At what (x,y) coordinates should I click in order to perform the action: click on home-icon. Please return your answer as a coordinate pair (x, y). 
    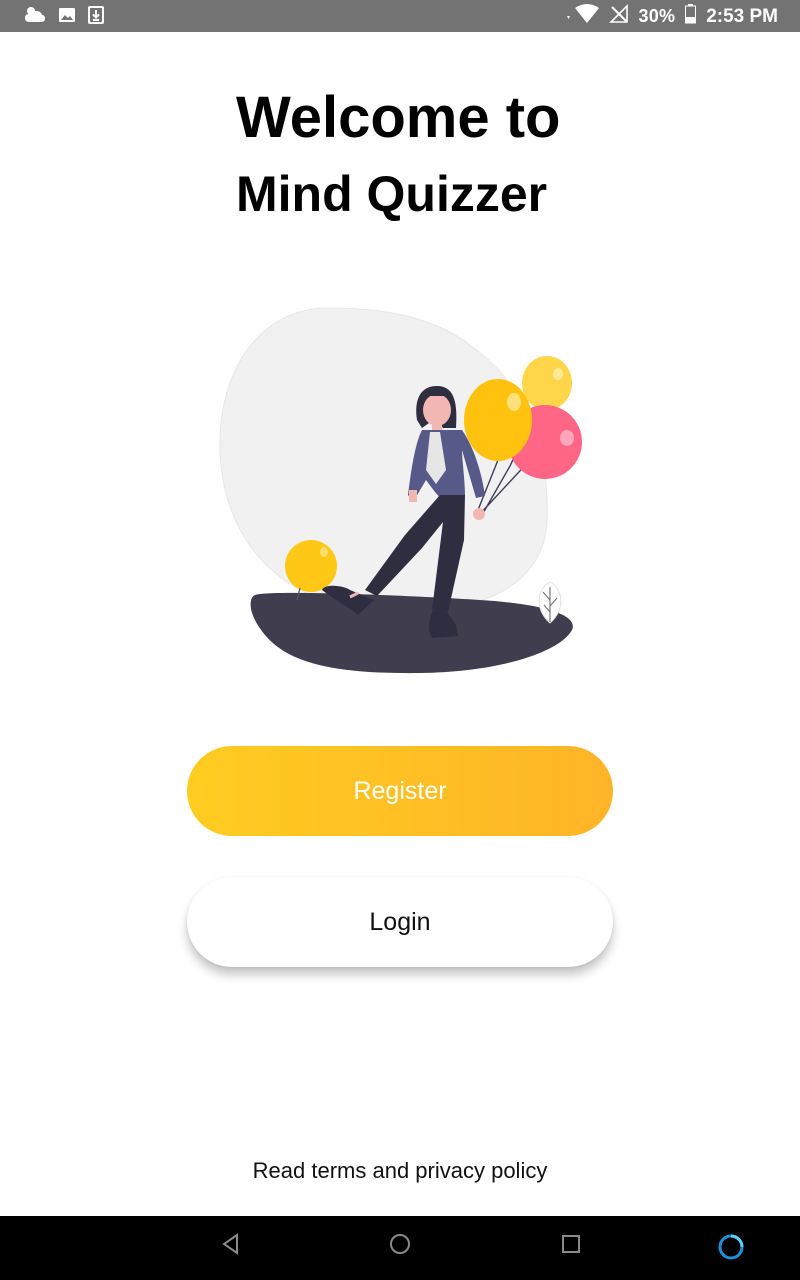
    Looking at the image, I should click on (400, 1246).